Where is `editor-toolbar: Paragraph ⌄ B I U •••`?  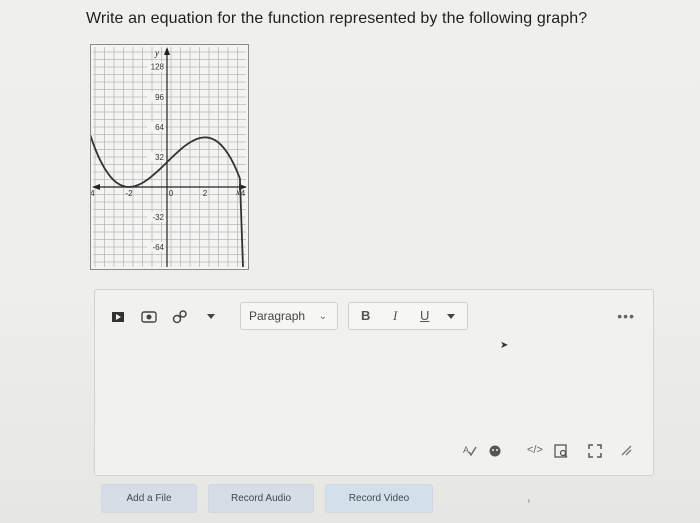 editor-toolbar: Paragraph ⌄ B I U ••• is located at coordinates (374, 317).